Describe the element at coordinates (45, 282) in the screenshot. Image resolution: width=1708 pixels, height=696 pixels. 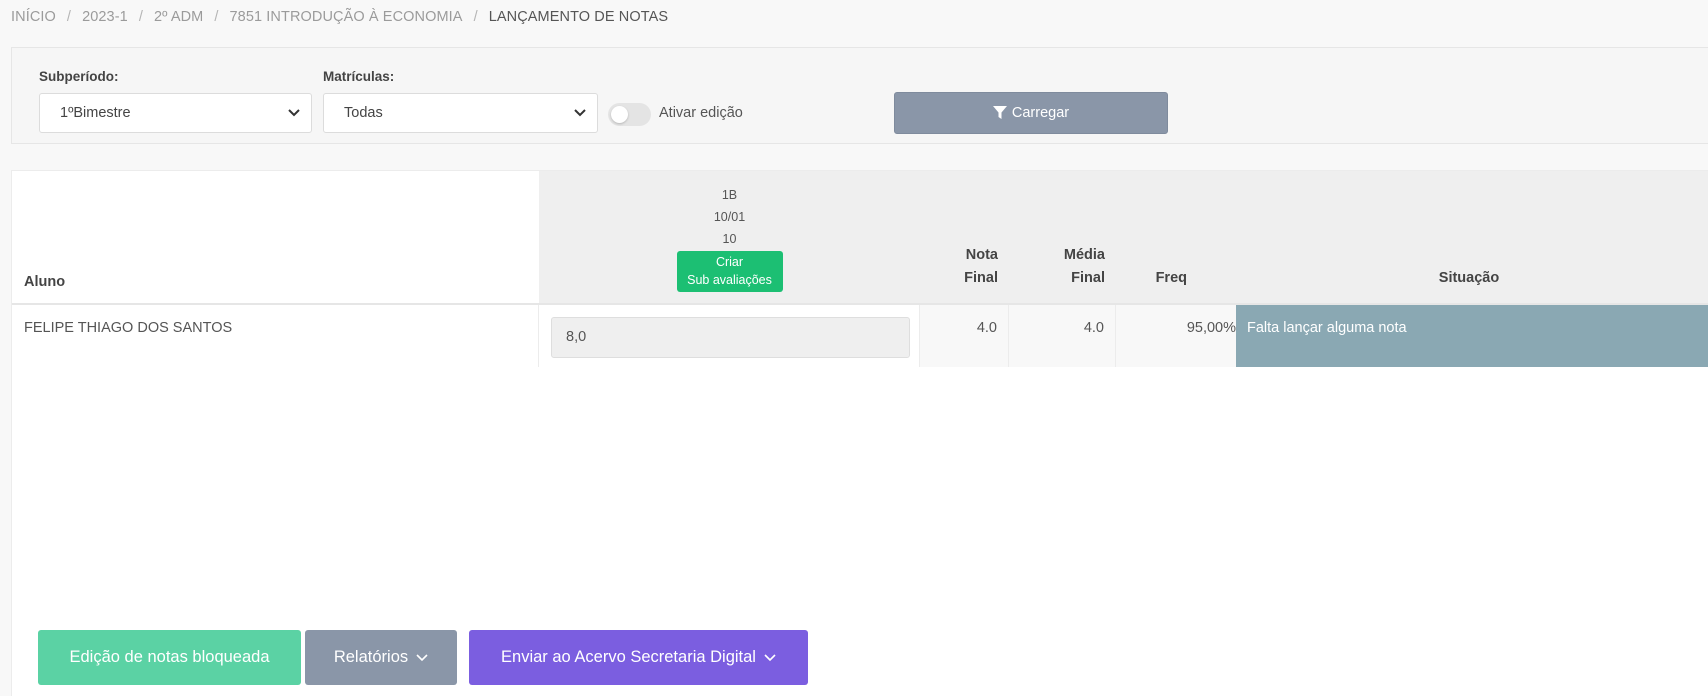
I see `header-aluno-label: Aluno` at that location.